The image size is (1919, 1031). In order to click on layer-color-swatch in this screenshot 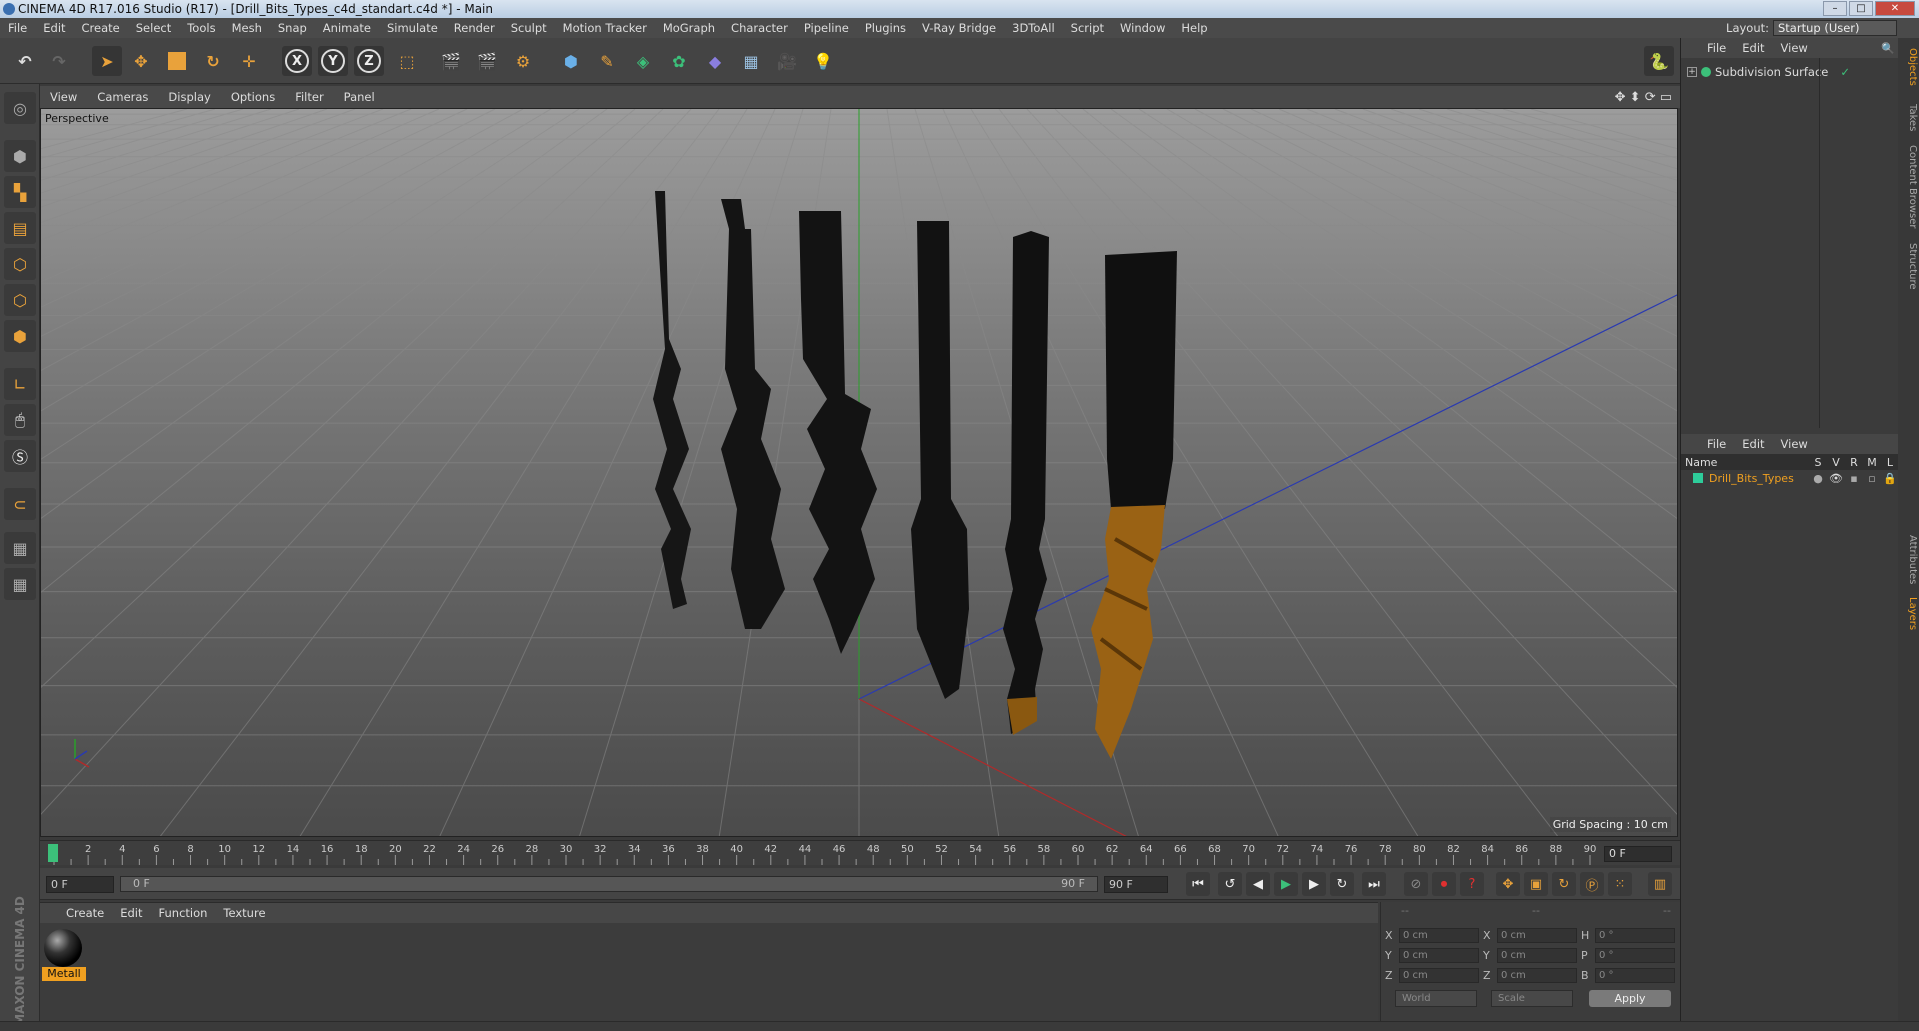, I will do `click(1698, 478)`.